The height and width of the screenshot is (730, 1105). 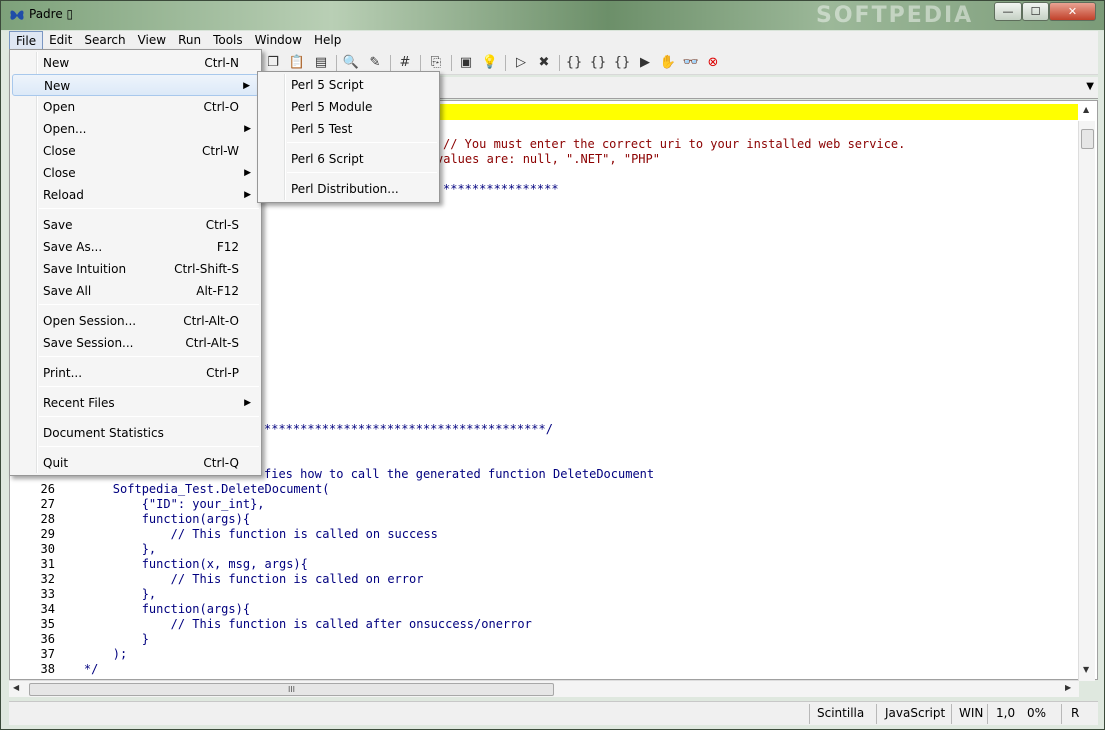 What do you see at coordinates (375, 63) in the screenshot?
I see `replace-icon: ✎` at bounding box center [375, 63].